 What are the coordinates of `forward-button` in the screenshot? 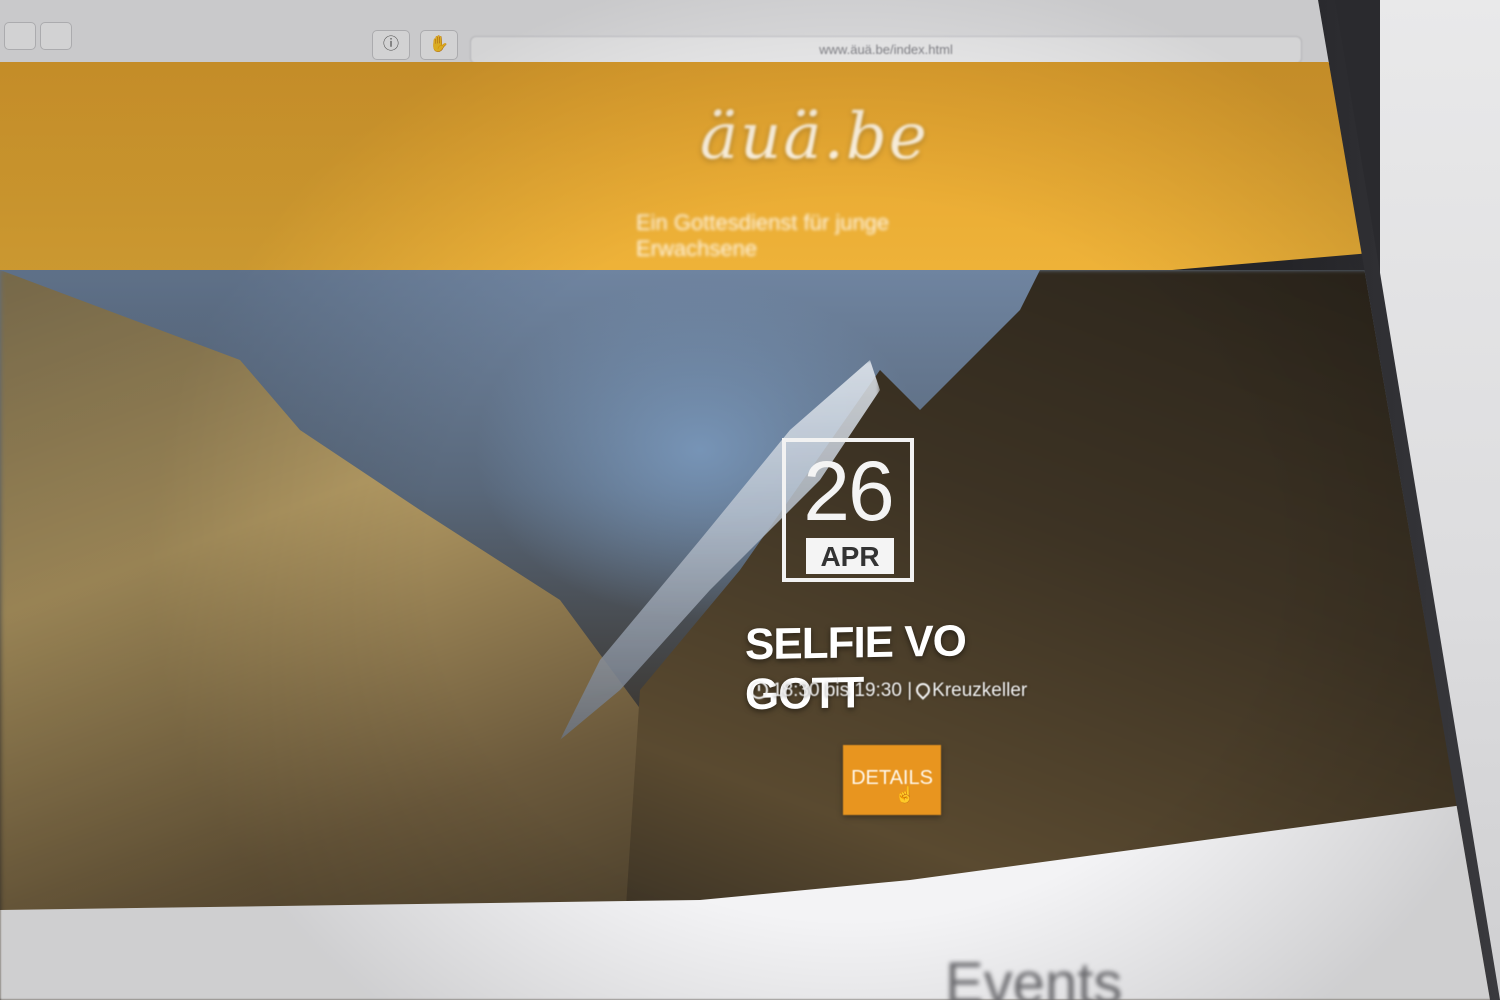 It's located at (56, 36).